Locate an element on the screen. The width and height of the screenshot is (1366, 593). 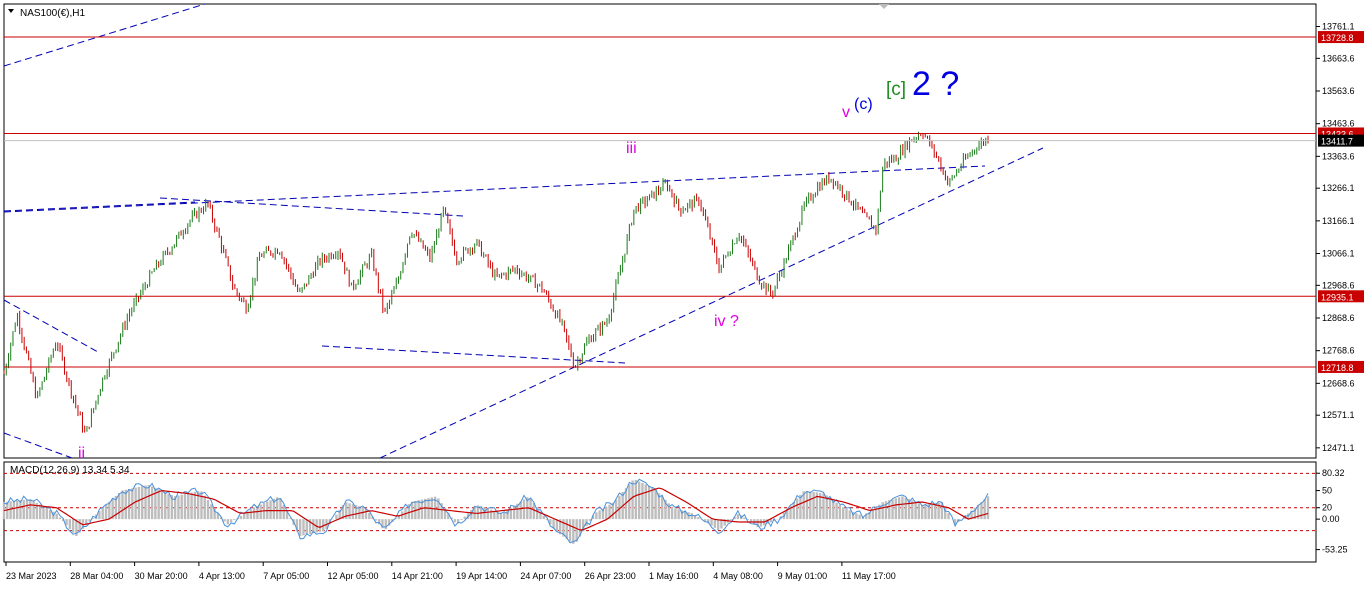
y-tick-label: 13066.1 is located at coordinates (1338, 254).